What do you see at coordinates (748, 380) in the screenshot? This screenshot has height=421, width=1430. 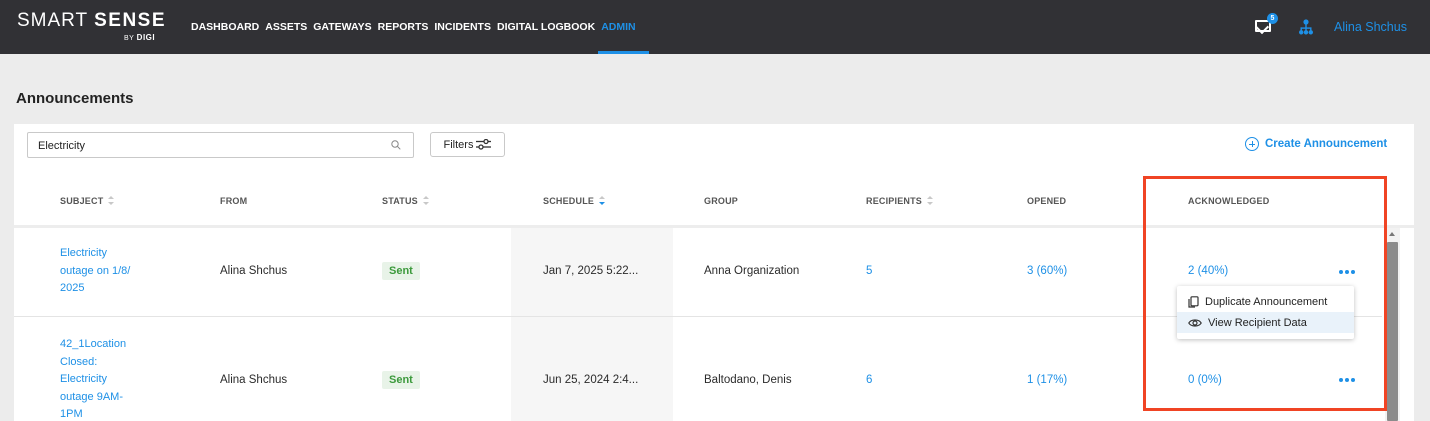 I see `row-2-group: Baltodano, Denis` at bounding box center [748, 380].